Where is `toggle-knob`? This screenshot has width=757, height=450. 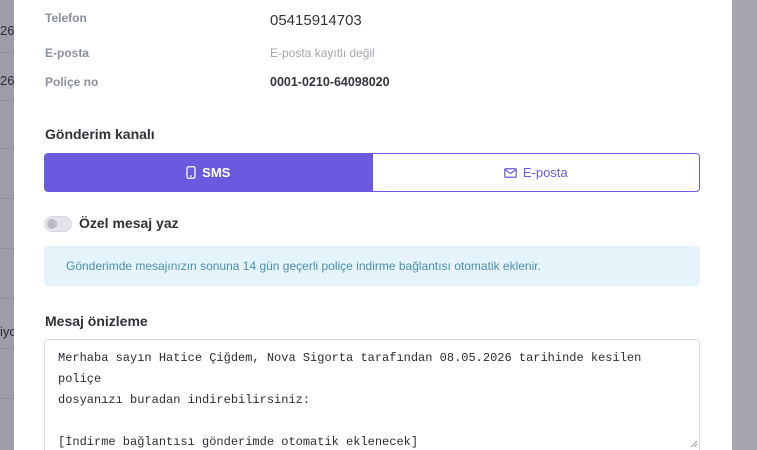
toggle-knob is located at coordinates (52, 224).